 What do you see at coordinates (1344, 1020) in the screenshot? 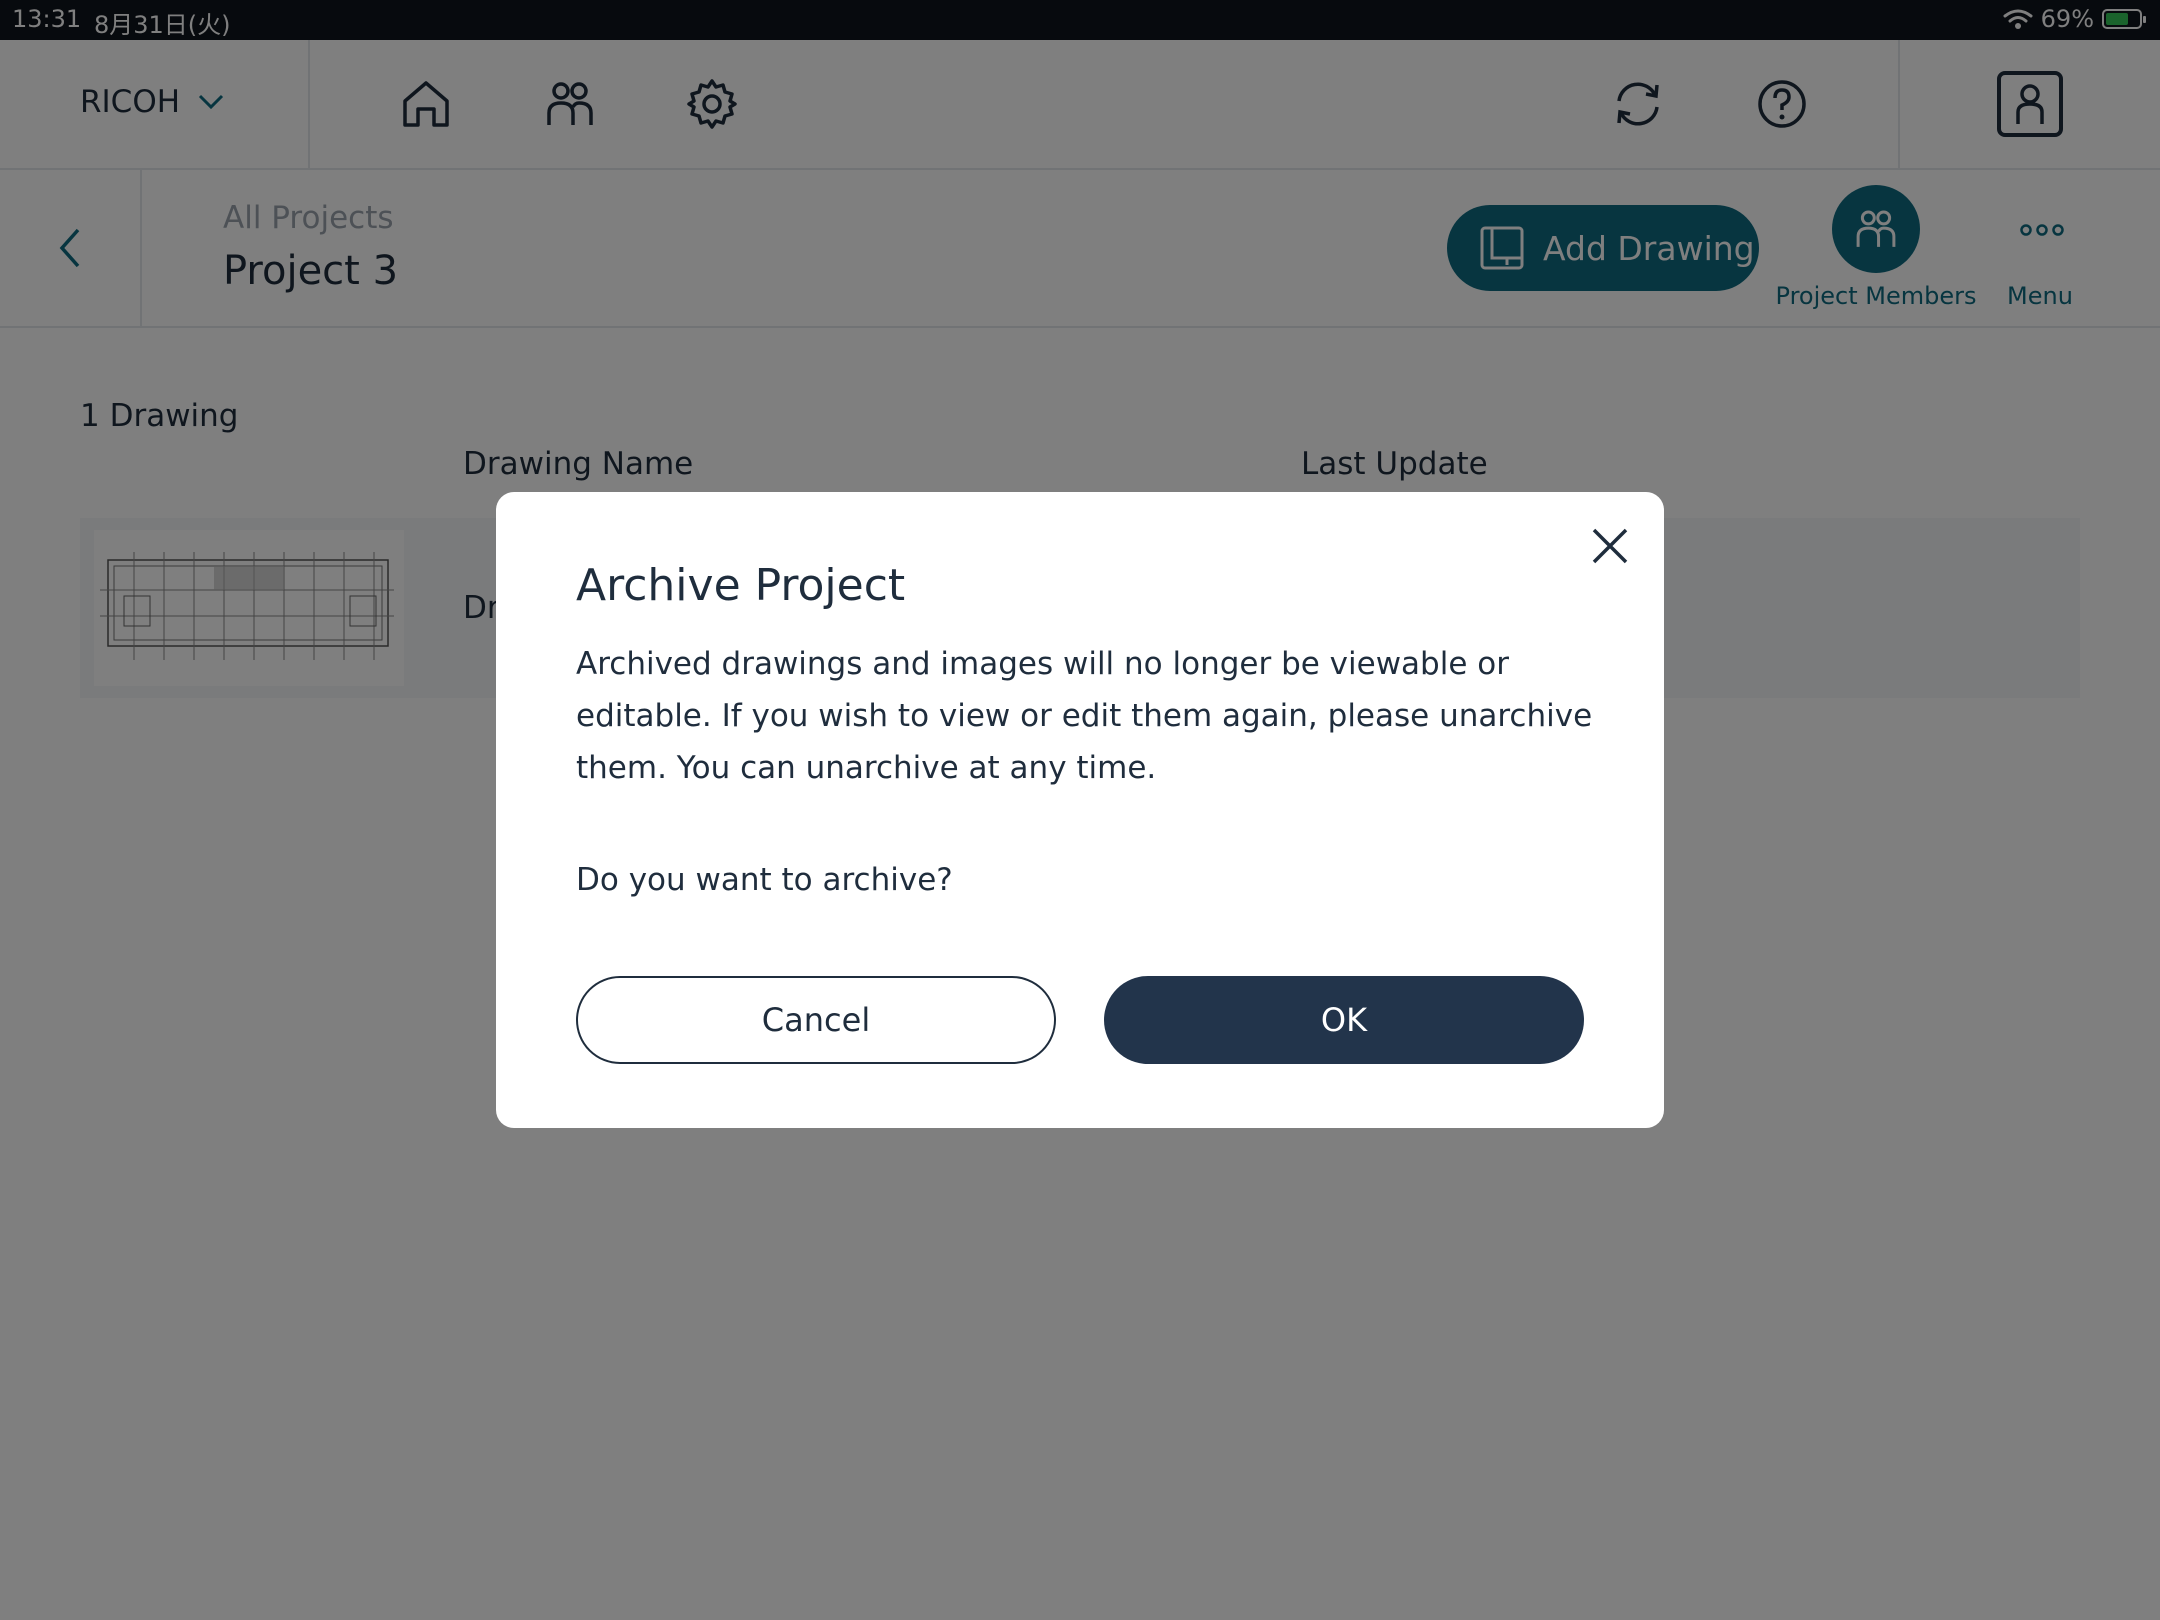
I see `ok-button: OK` at bounding box center [1344, 1020].